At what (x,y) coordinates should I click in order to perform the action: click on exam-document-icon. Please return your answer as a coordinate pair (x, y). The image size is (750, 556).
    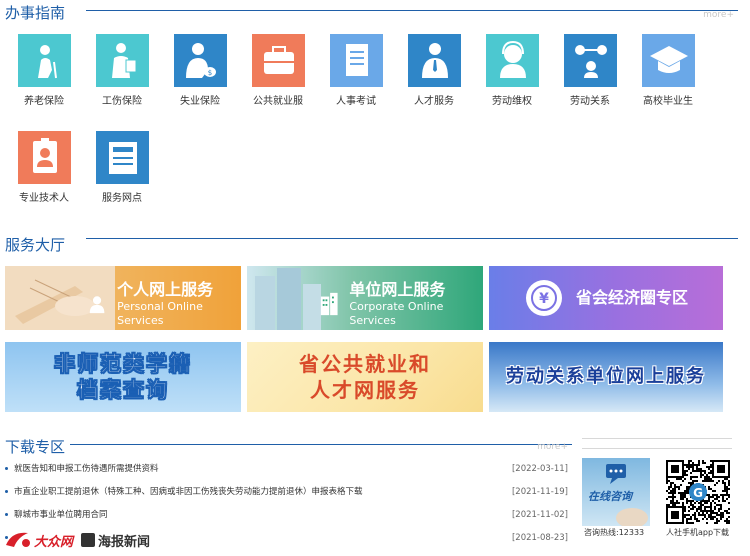
    Looking at the image, I should click on (356, 60).